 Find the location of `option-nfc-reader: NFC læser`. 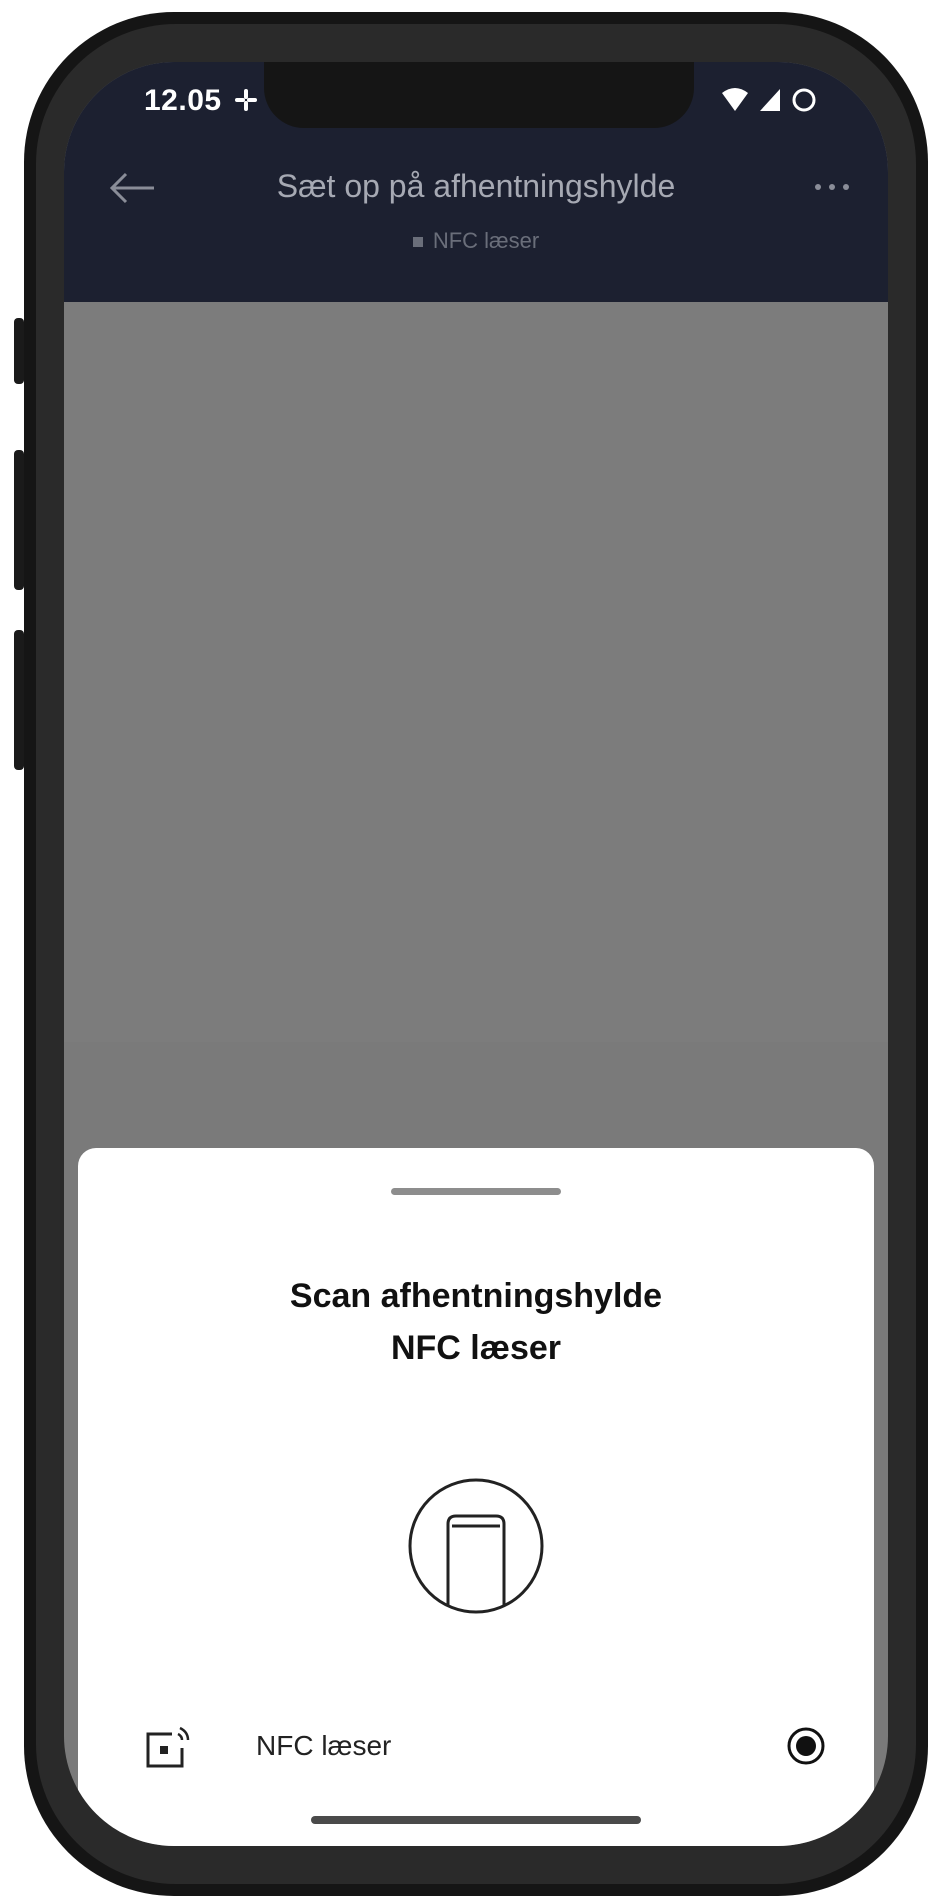

option-nfc-reader: NFC læser is located at coordinates (476, 1747).